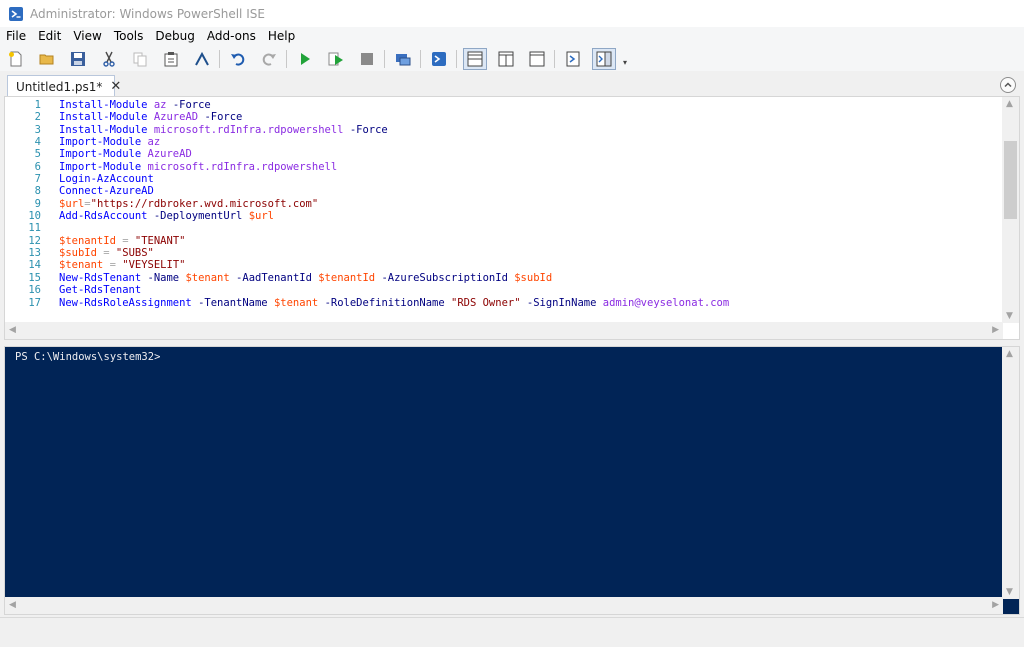  Describe the element at coordinates (367, 59) in the screenshot. I see `stop-button` at that location.